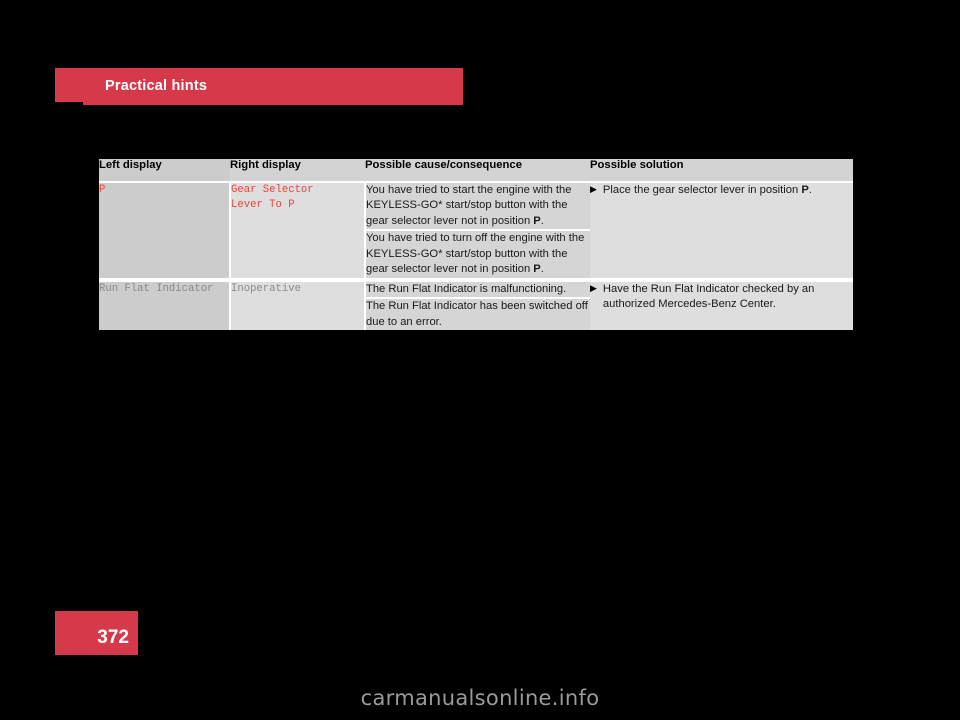 This screenshot has width=960, height=720. Describe the element at coordinates (263, 205) in the screenshot. I see `right-display-line: Lever To P` at that location.